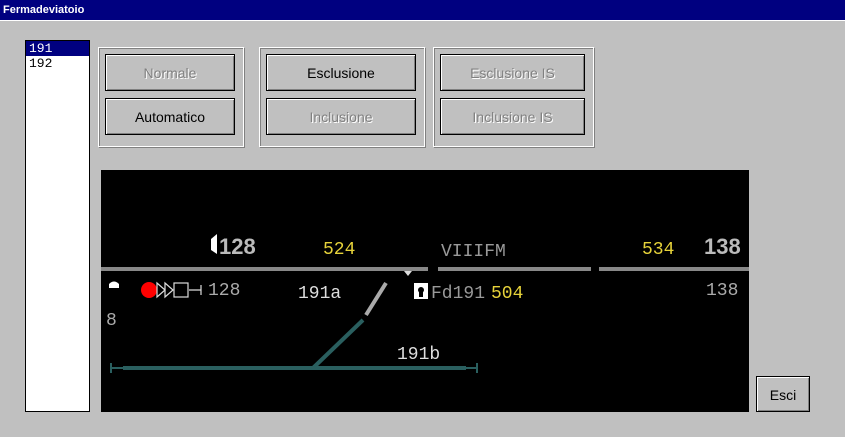 This screenshot has width=845, height=437. What do you see at coordinates (214, 244) in the screenshot?
I see `signal-head-left-icon` at bounding box center [214, 244].